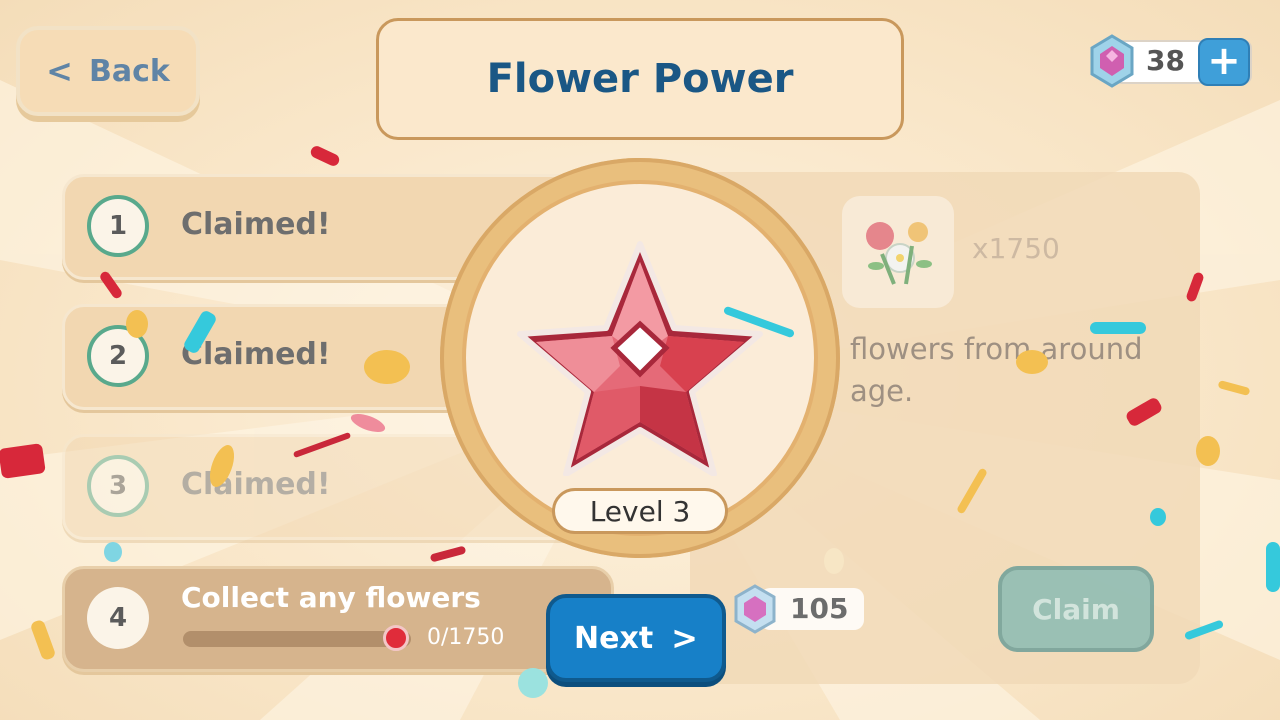  I want to click on chevron-right-icon: >, so click(684, 638).